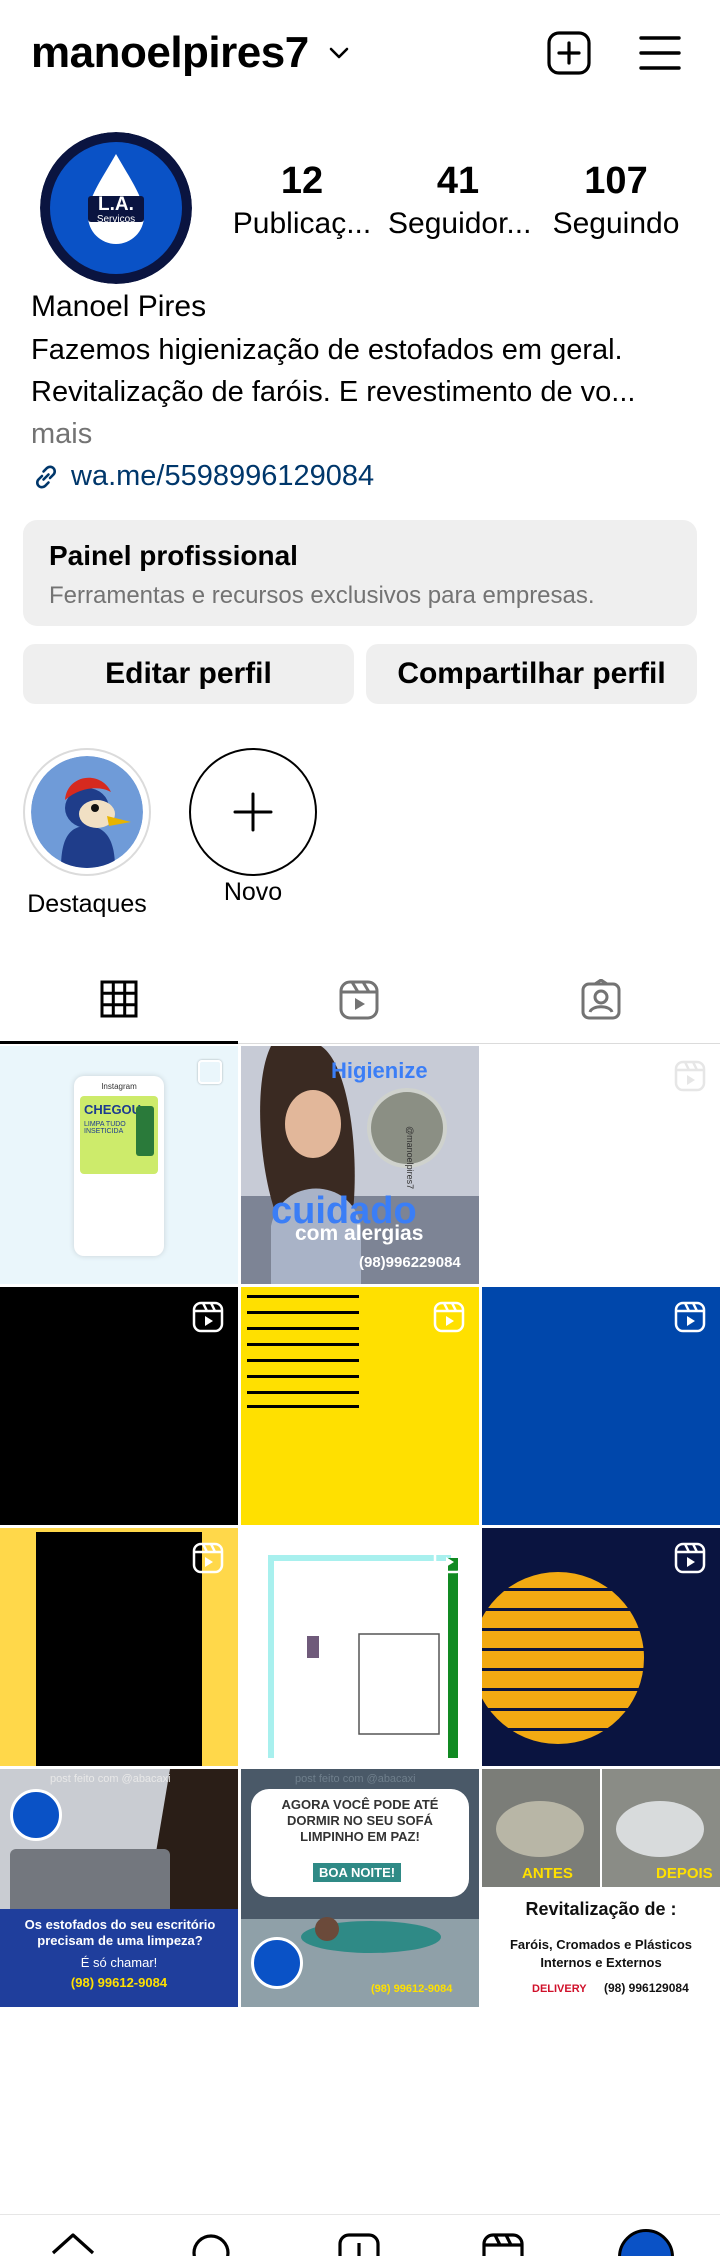 The width and height of the screenshot is (720, 2256). Describe the element at coordinates (87, 904) in the screenshot. I see `highlight-destaques-label: Destaques` at that location.